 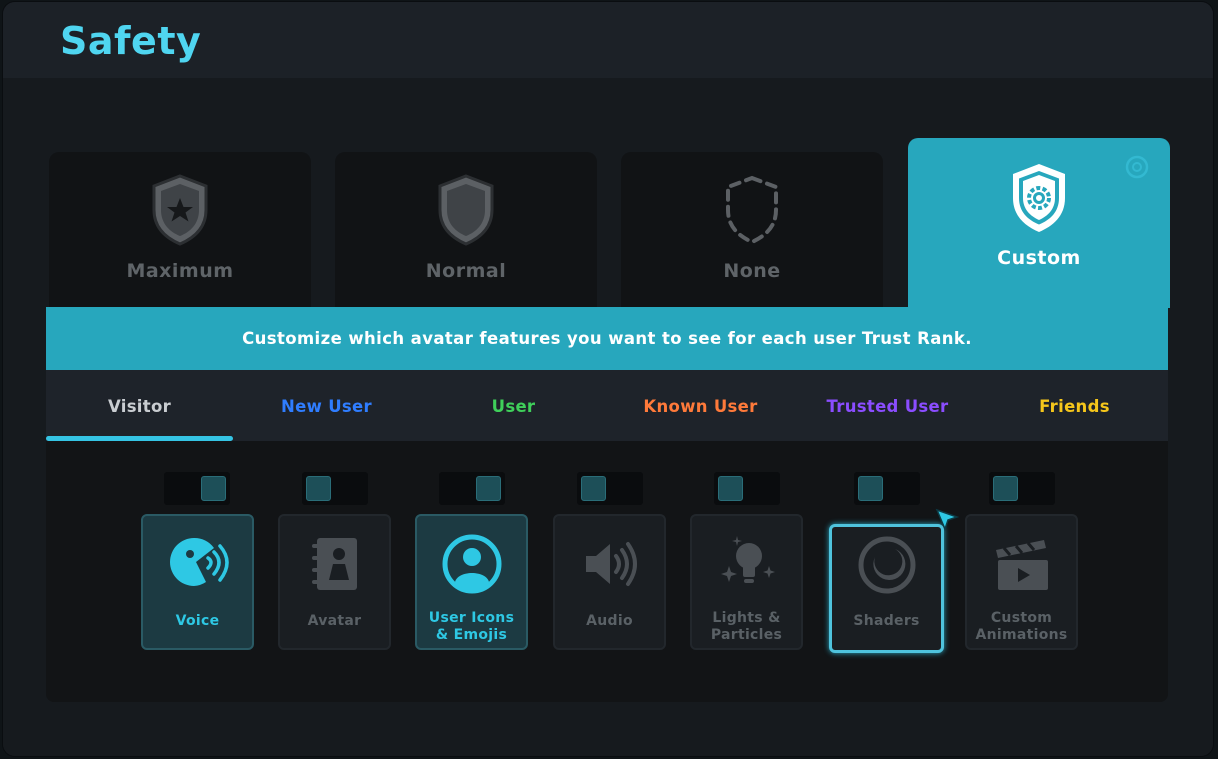 I want to click on lights-particles-toggle, so click(x=747, y=488).